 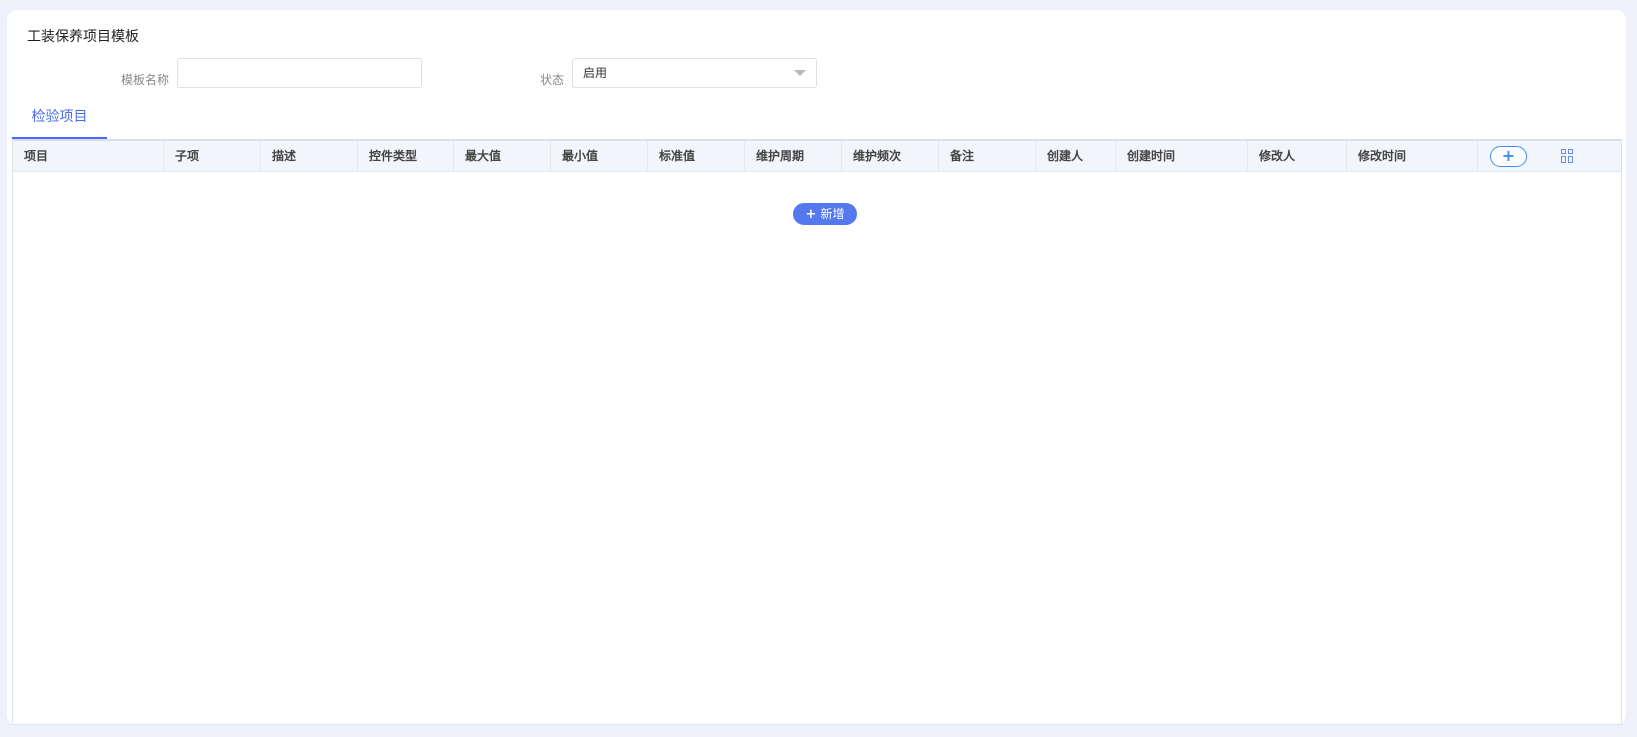 I want to click on page-title: 工装保养项目模板, so click(x=83, y=37).